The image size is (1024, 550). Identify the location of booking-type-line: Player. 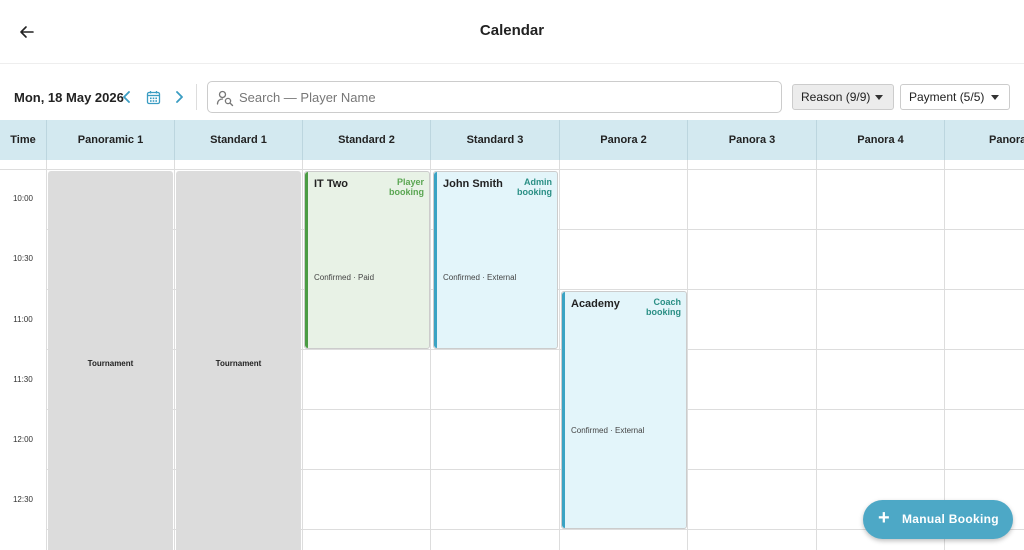
(410, 182).